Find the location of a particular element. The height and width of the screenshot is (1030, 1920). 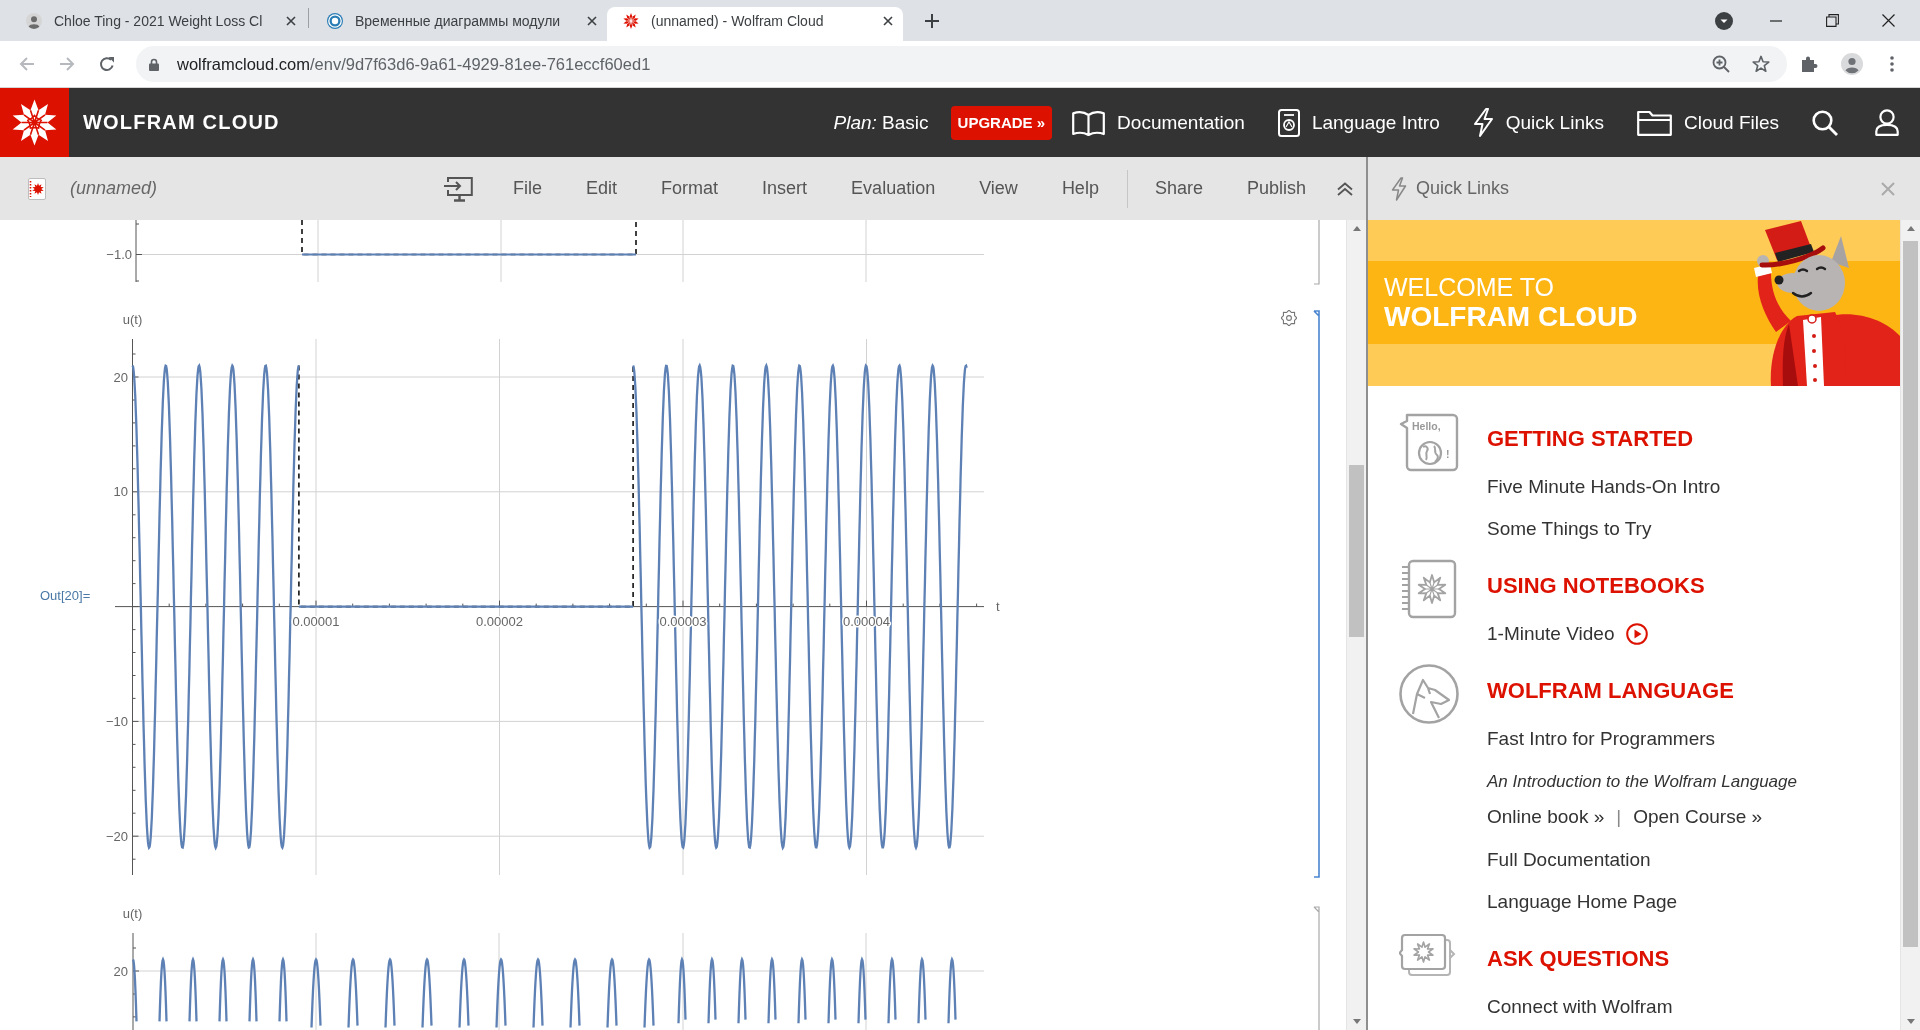

section-heading: USING NOTEBOOKS is located at coordinates (1596, 586).